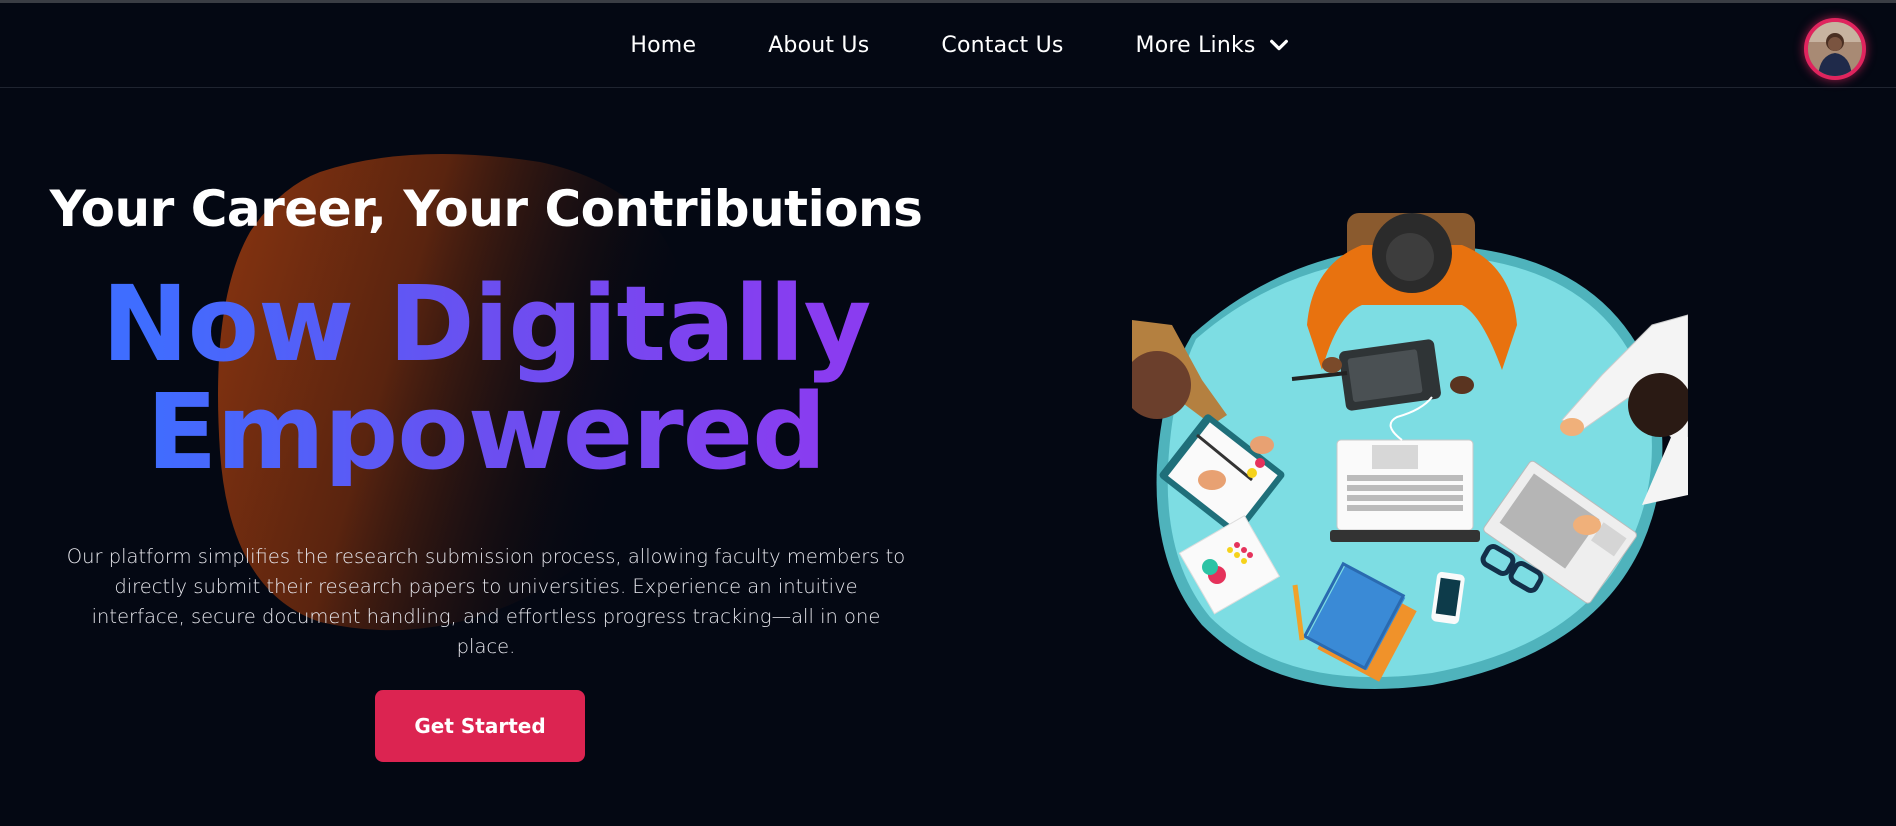 The width and height of the screenshot is (1896, 826). Describe the element at coordinates (1278, 45) in the screenshot. I see `chevron-down-icon` at that location.